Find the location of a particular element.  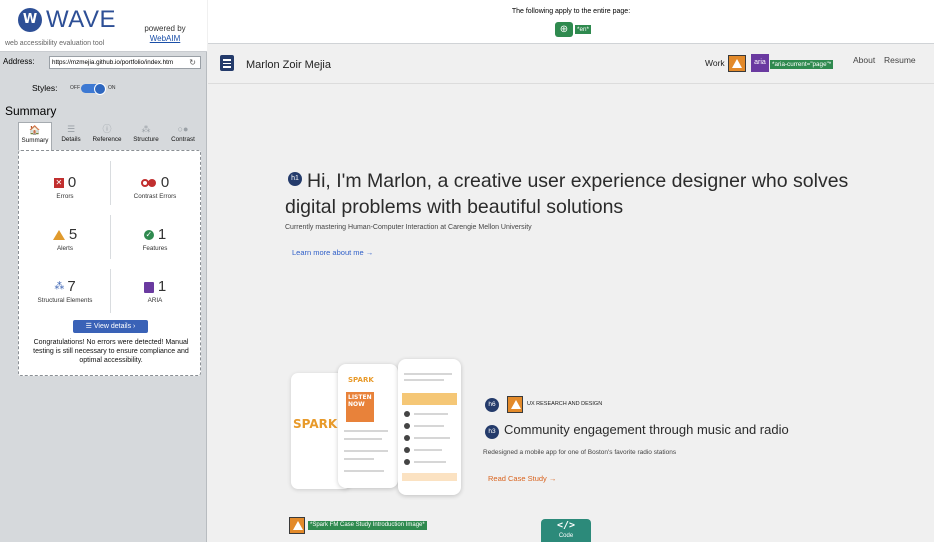

info-icon: ⓘ is located at coordinates (107, 129).